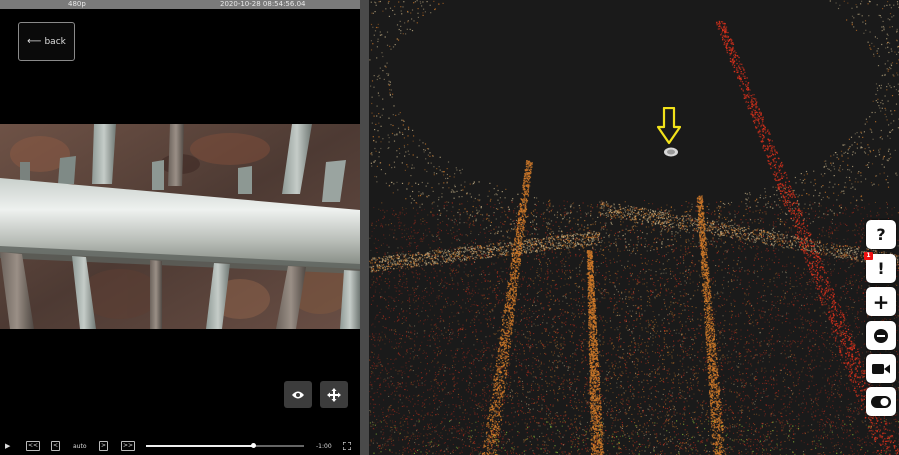 The image size is (899, 455). What do you see at coordinates (263, 4) in the screenshot?
I see `timestamp-label: 2020-10-28 08:54:56.04` at bounding box center [263, 4].